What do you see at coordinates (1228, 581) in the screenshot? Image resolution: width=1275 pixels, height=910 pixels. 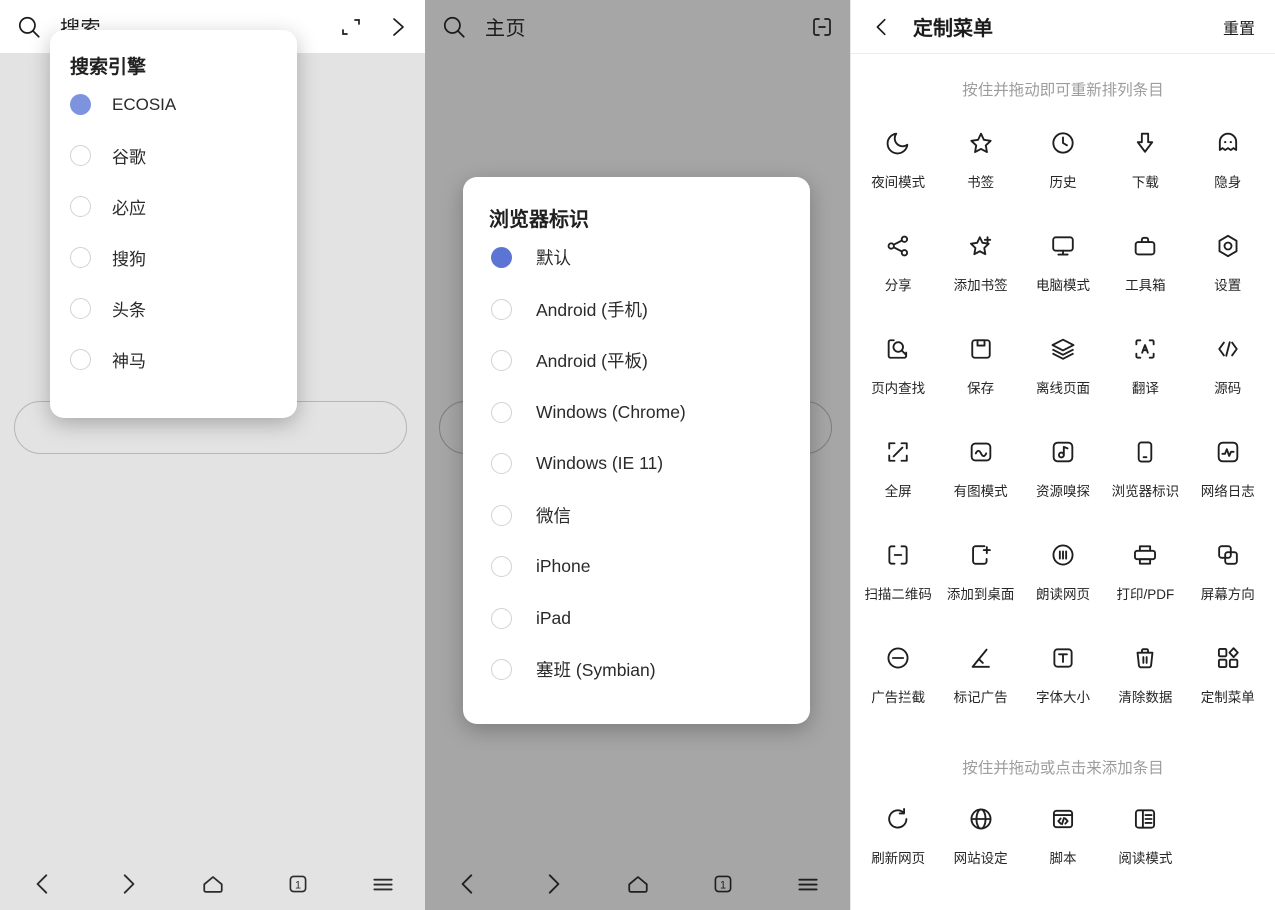 I see `menu-item-screen-orientation: 屏幕方向` at bounding box center [1228, 581].